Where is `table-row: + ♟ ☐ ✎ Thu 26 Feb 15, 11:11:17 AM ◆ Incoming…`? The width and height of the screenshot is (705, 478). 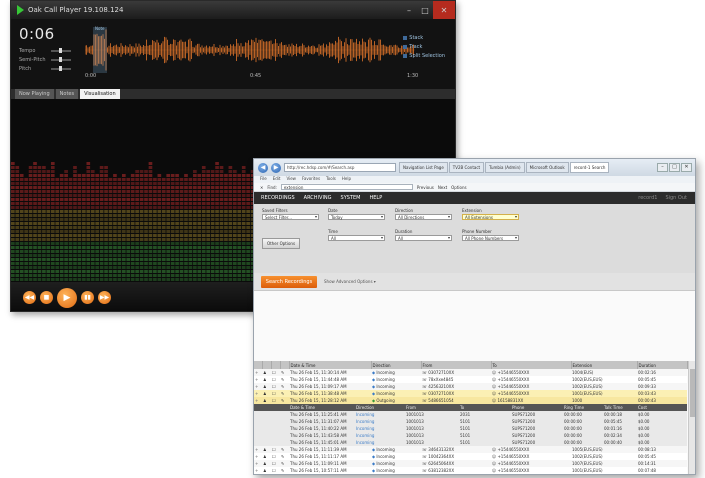 table-row: + ♟ ☐ ✎ Thu 26 Feb 15, 11:11:17 AM ◆ Incoming… is located at coordinates (470, 456).